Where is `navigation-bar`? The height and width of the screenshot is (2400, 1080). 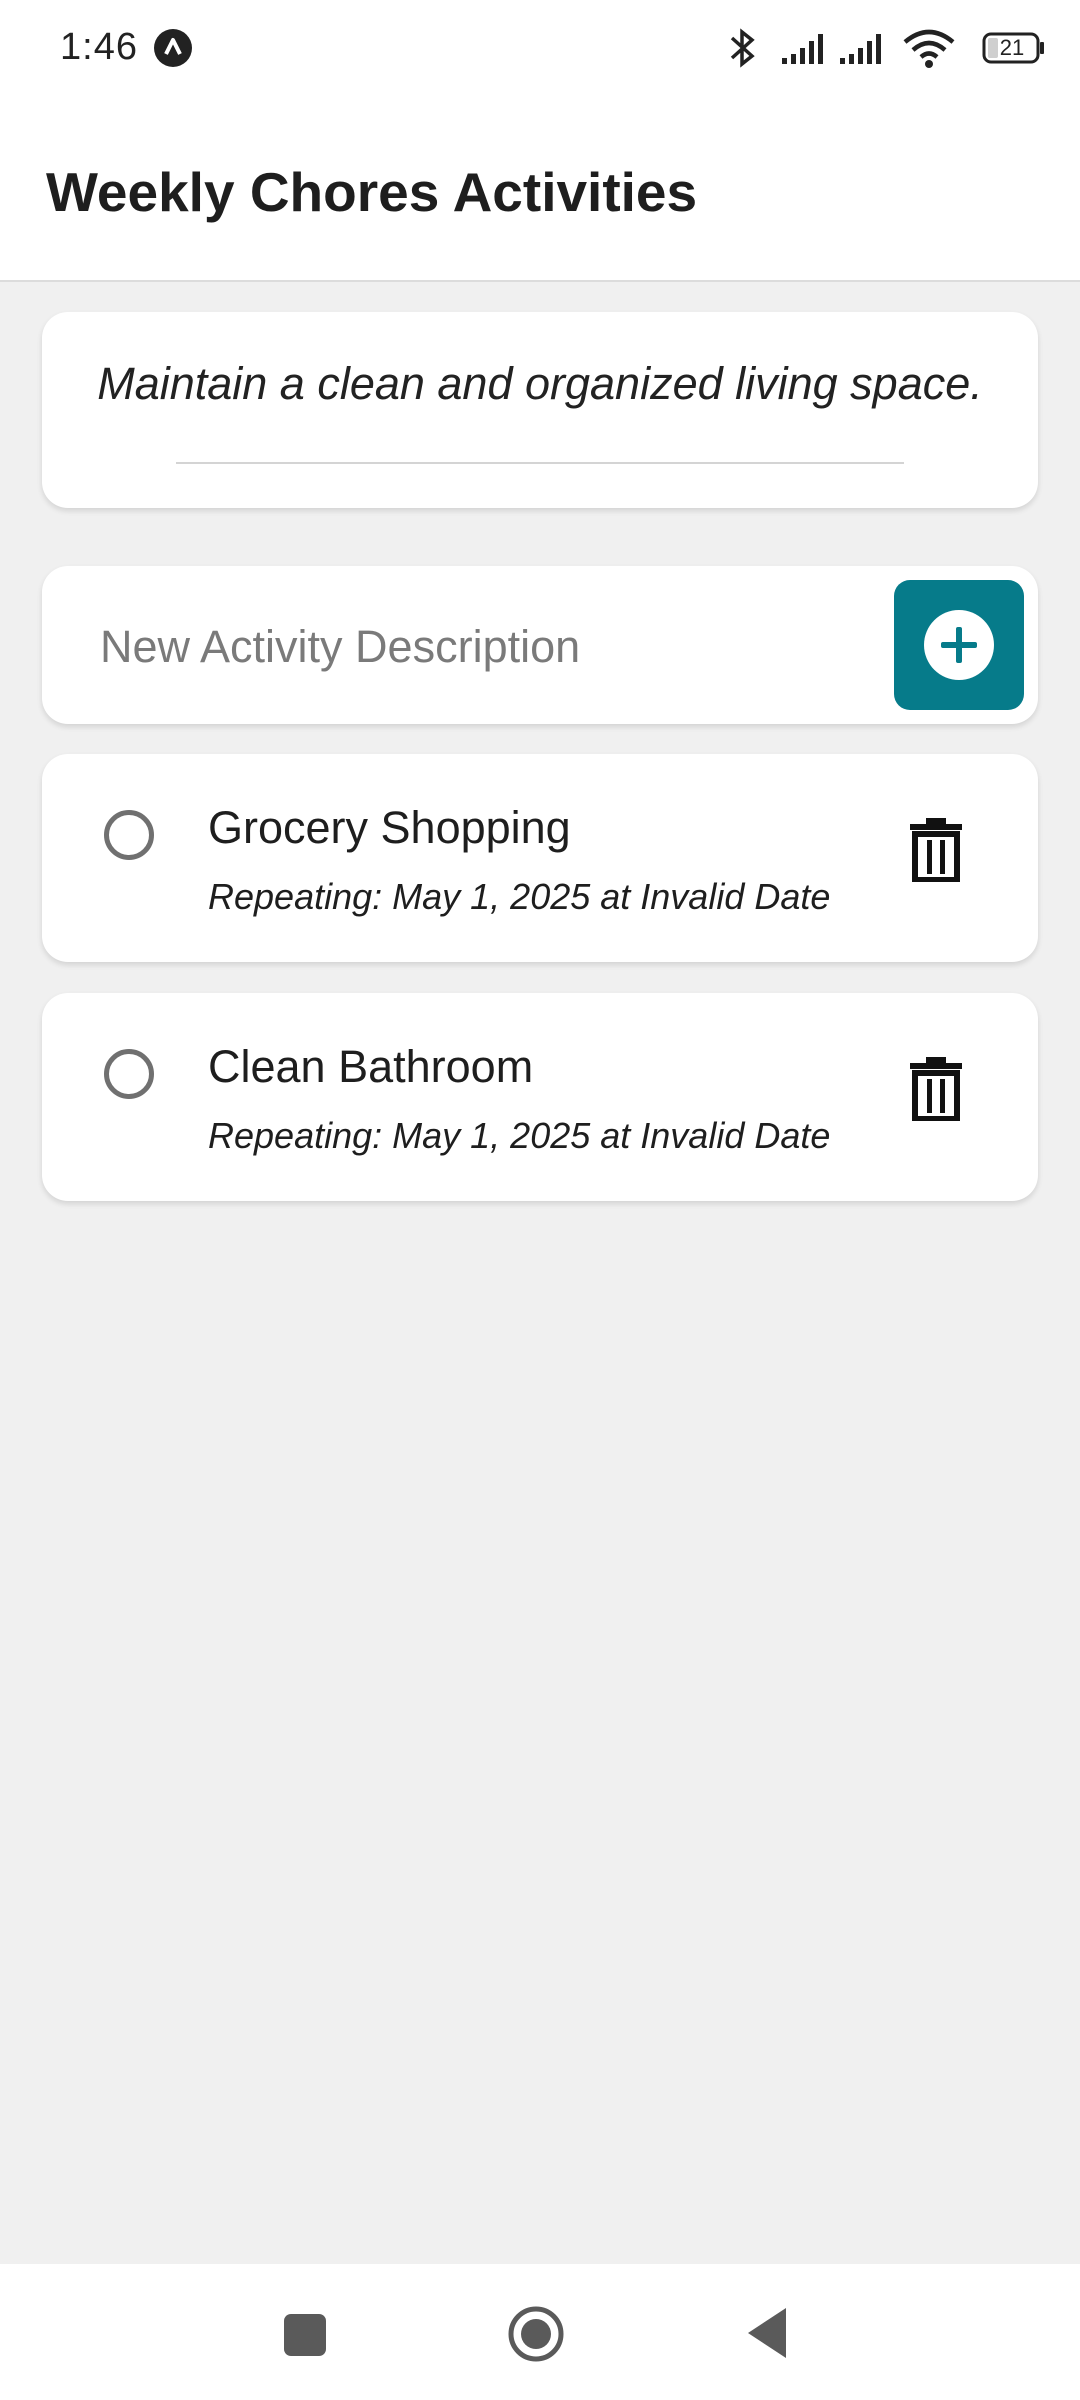
navigation-bar is located at coordinates (540, 2332).